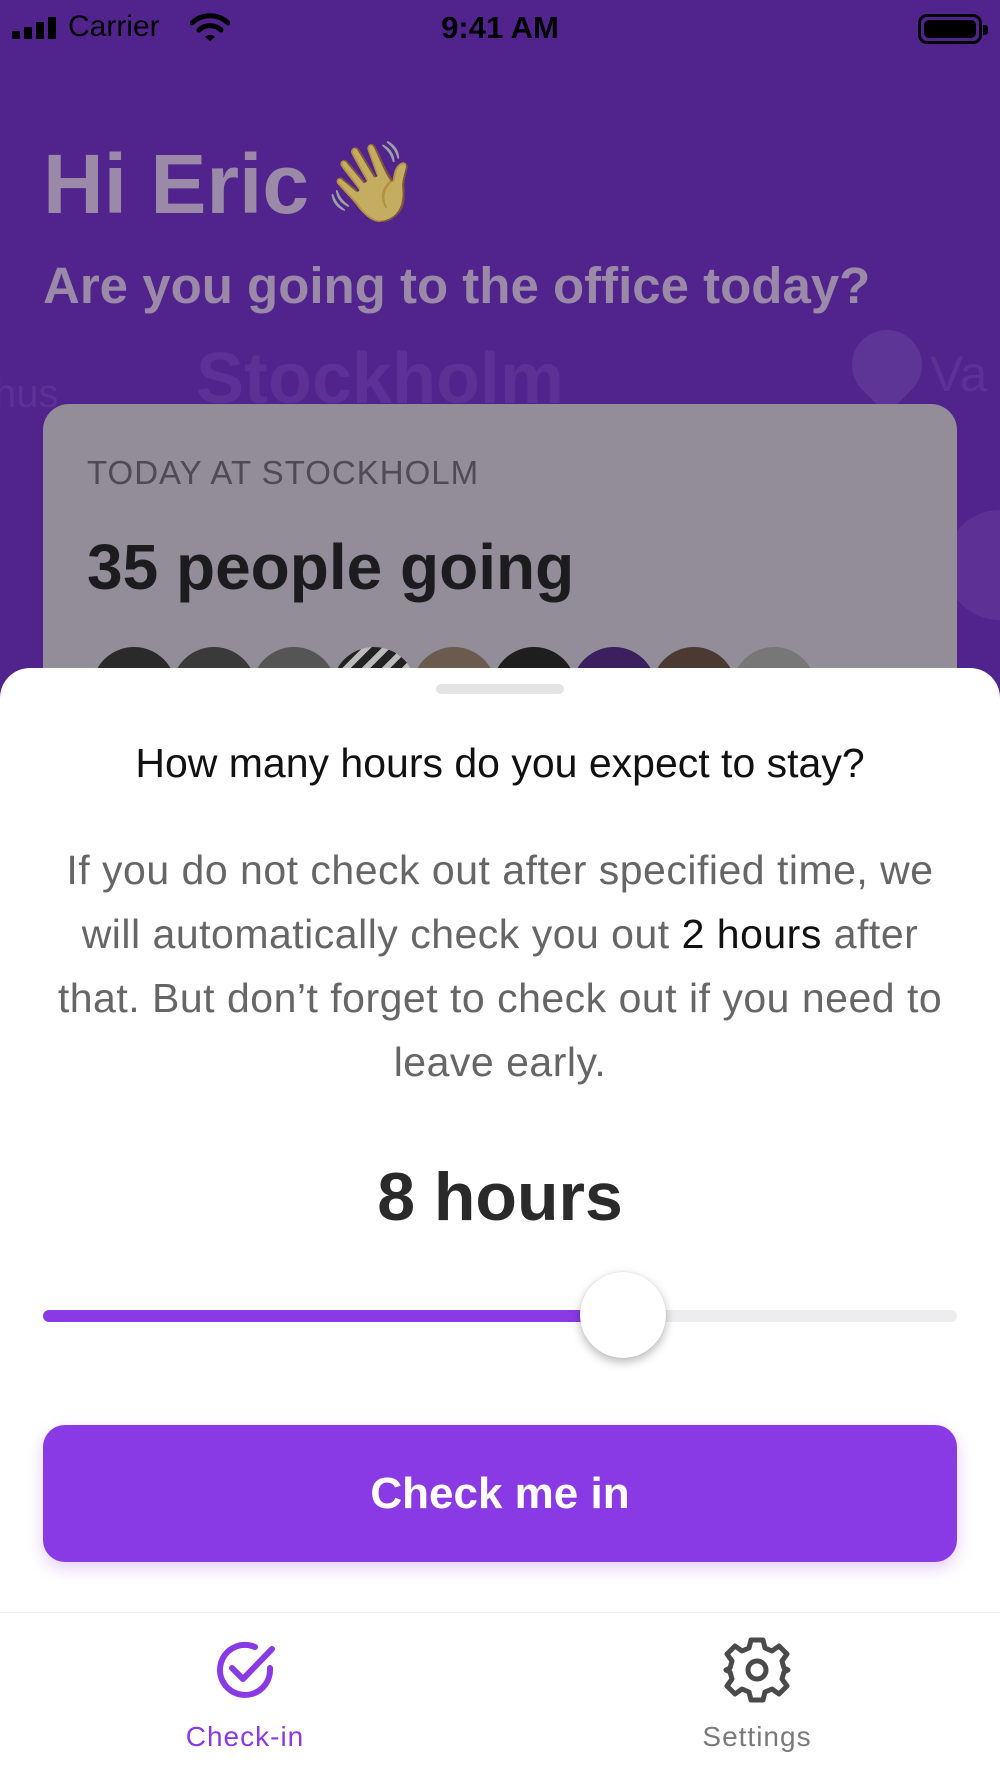 This screenshot has width=1000, height=1778. I want to click on greeting-text: Hi Eric, so click(176, 184).